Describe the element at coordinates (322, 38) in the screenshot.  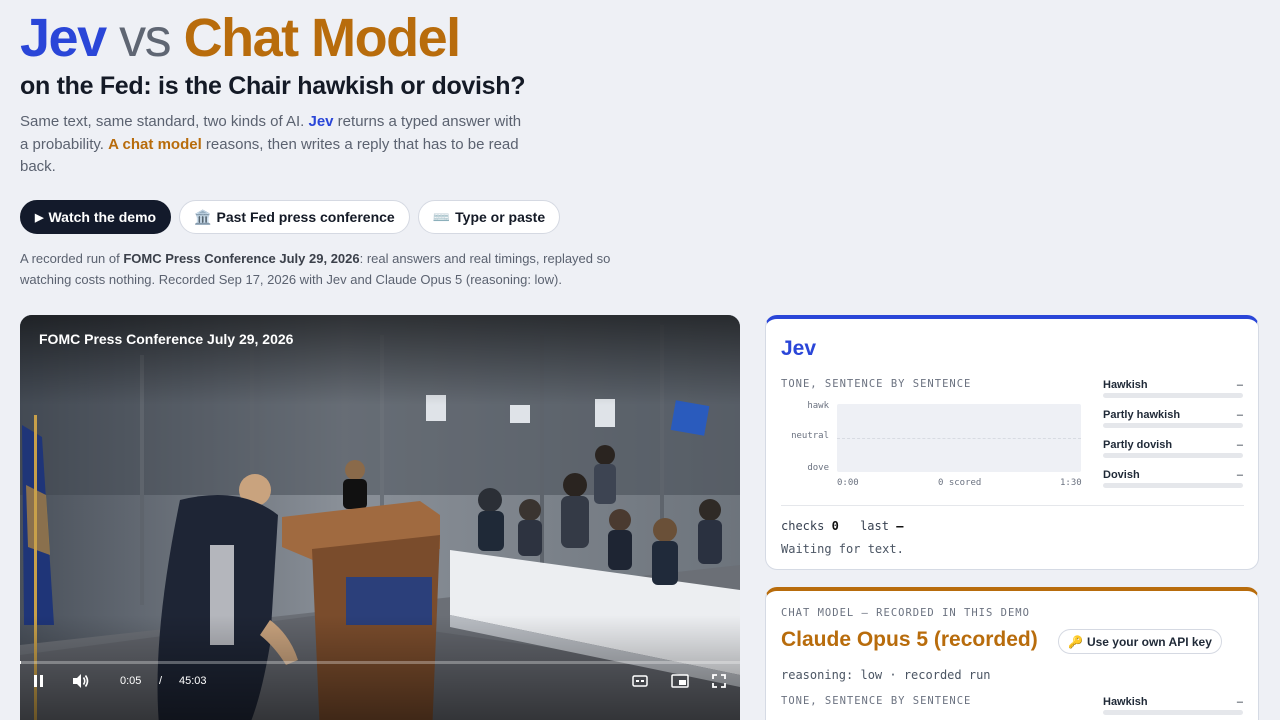
I see `title-chat-model: Chat Model` at that location.